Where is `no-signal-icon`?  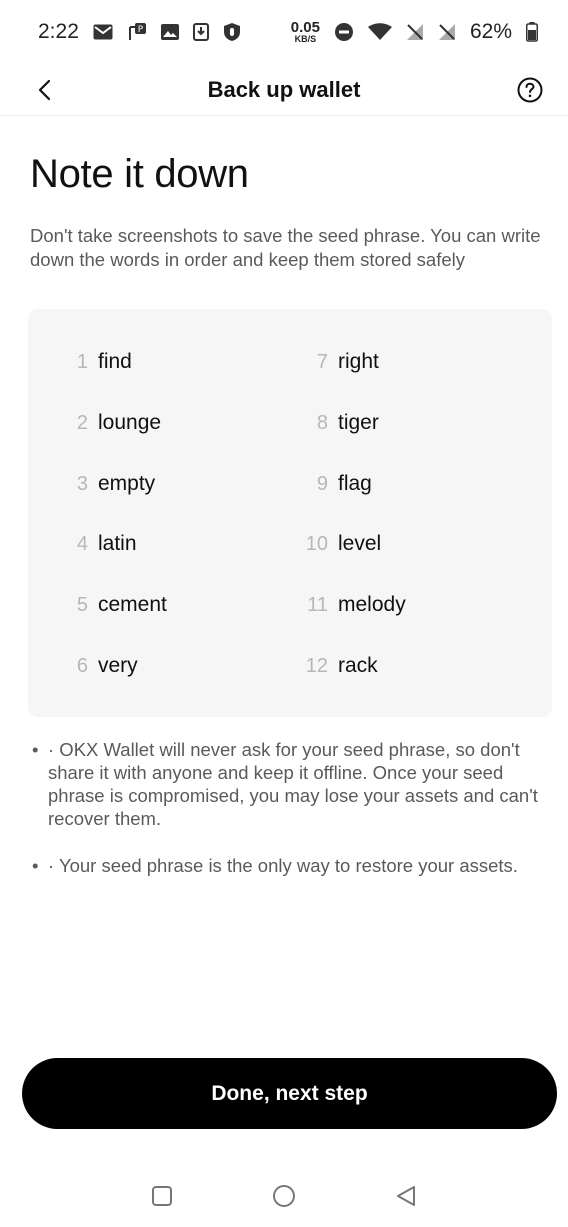 no-signal-icon is located at coordinates (415, 32).